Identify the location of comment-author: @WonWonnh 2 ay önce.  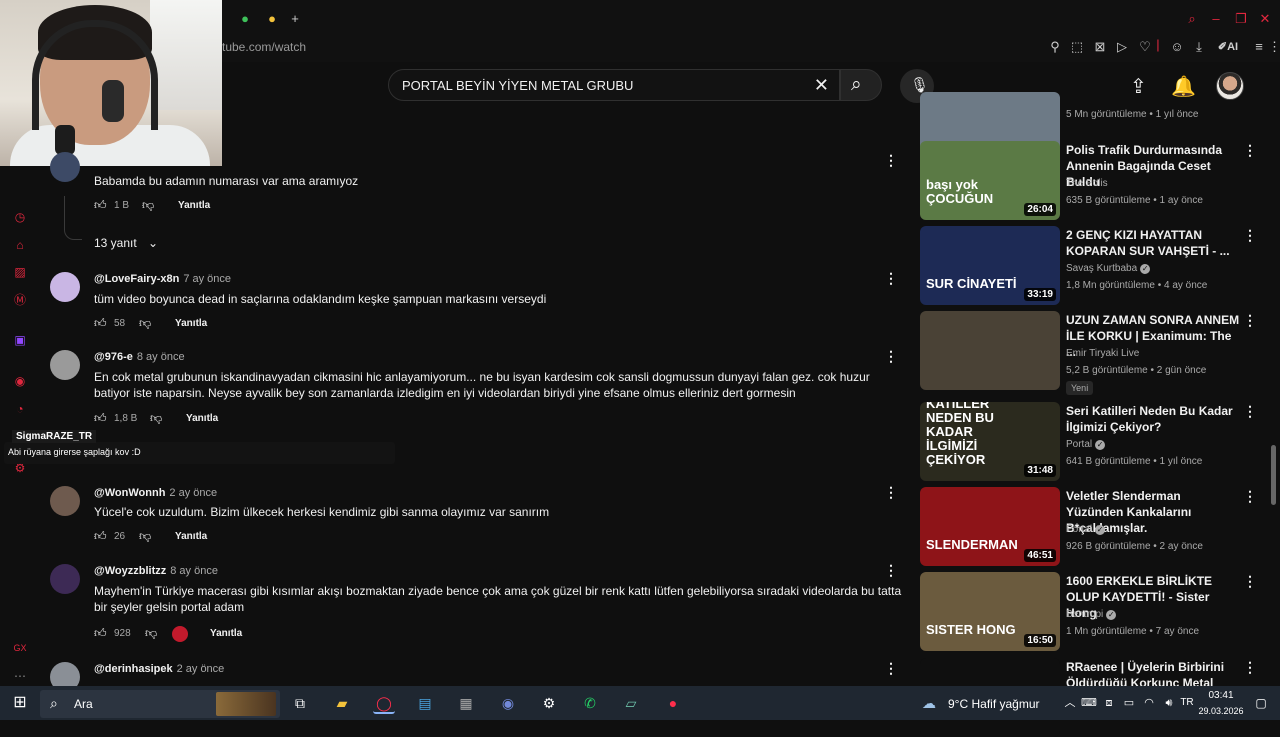
(155, 493).